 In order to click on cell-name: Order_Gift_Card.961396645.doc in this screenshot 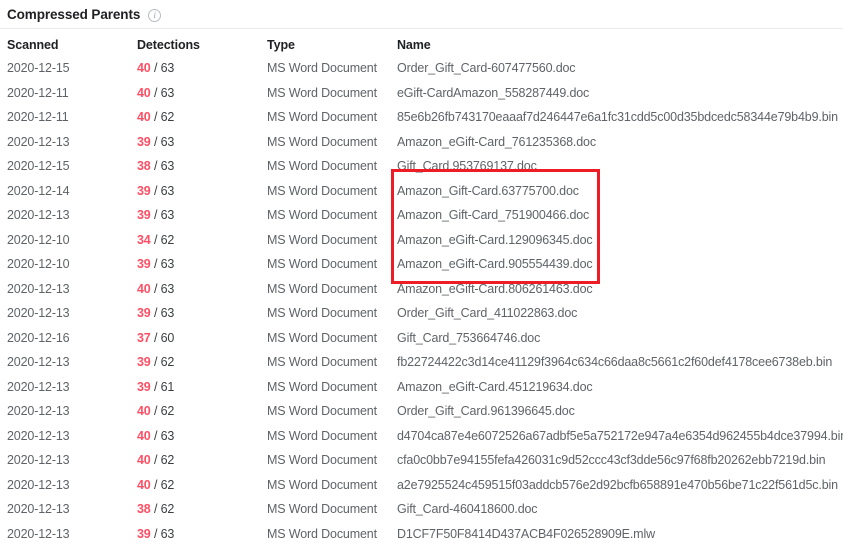, I will do `click(616, 411)`.